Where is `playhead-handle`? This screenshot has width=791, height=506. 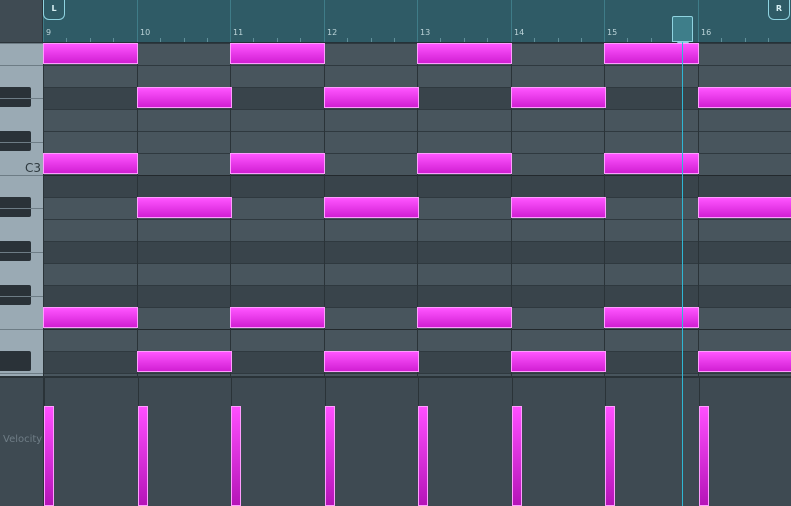 playhead-handle is located at coordinates (682, 32).